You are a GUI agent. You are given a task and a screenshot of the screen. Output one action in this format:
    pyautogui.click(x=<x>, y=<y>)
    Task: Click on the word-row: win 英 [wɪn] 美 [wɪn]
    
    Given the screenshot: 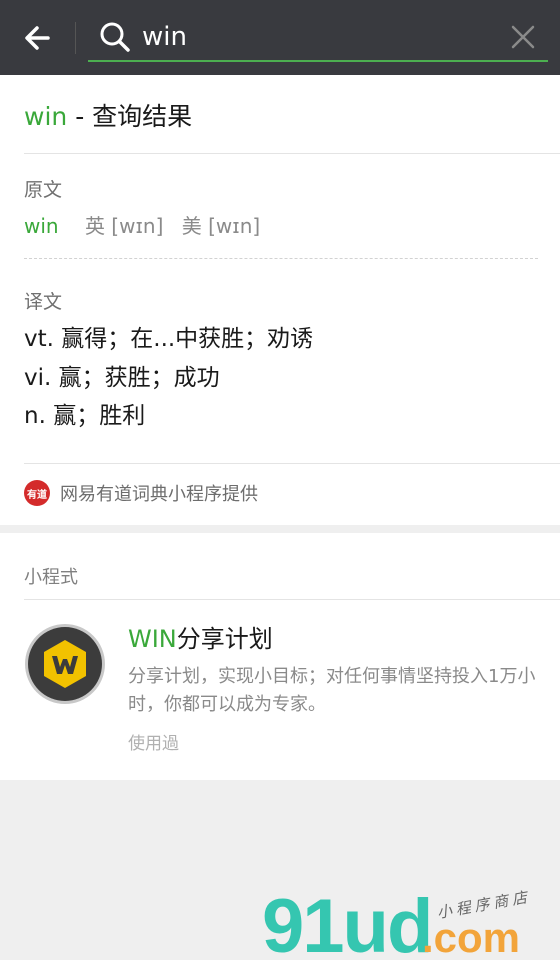 What is the action you would take?
    pyautogui.click(x=142, y=226)
    